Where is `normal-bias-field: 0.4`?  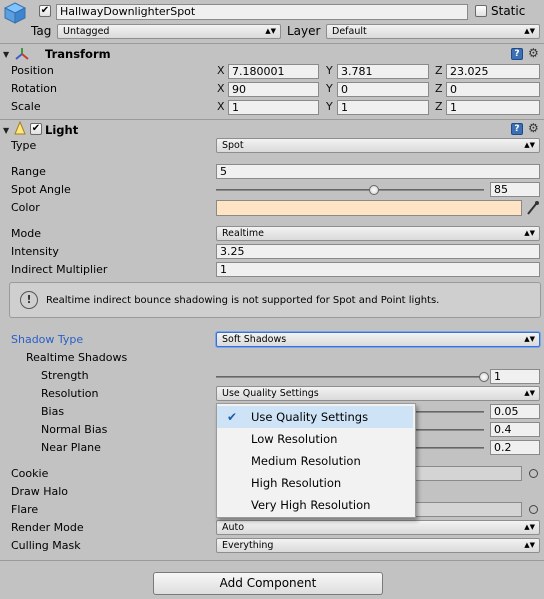
normal-bias-field: 0.4 is located at coordinates (515, 429).